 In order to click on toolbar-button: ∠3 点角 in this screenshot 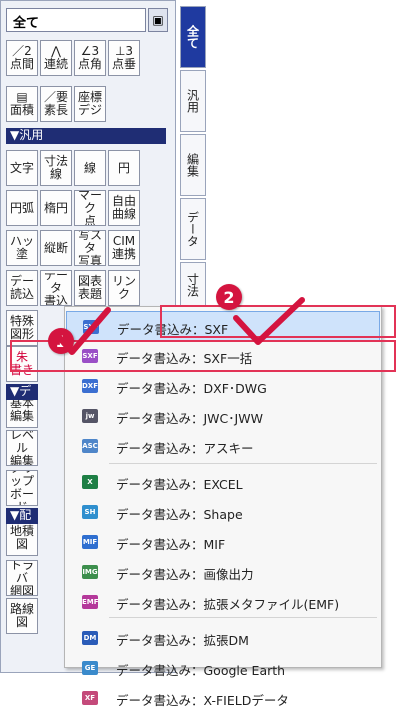, I will do `click(90, 58)`.